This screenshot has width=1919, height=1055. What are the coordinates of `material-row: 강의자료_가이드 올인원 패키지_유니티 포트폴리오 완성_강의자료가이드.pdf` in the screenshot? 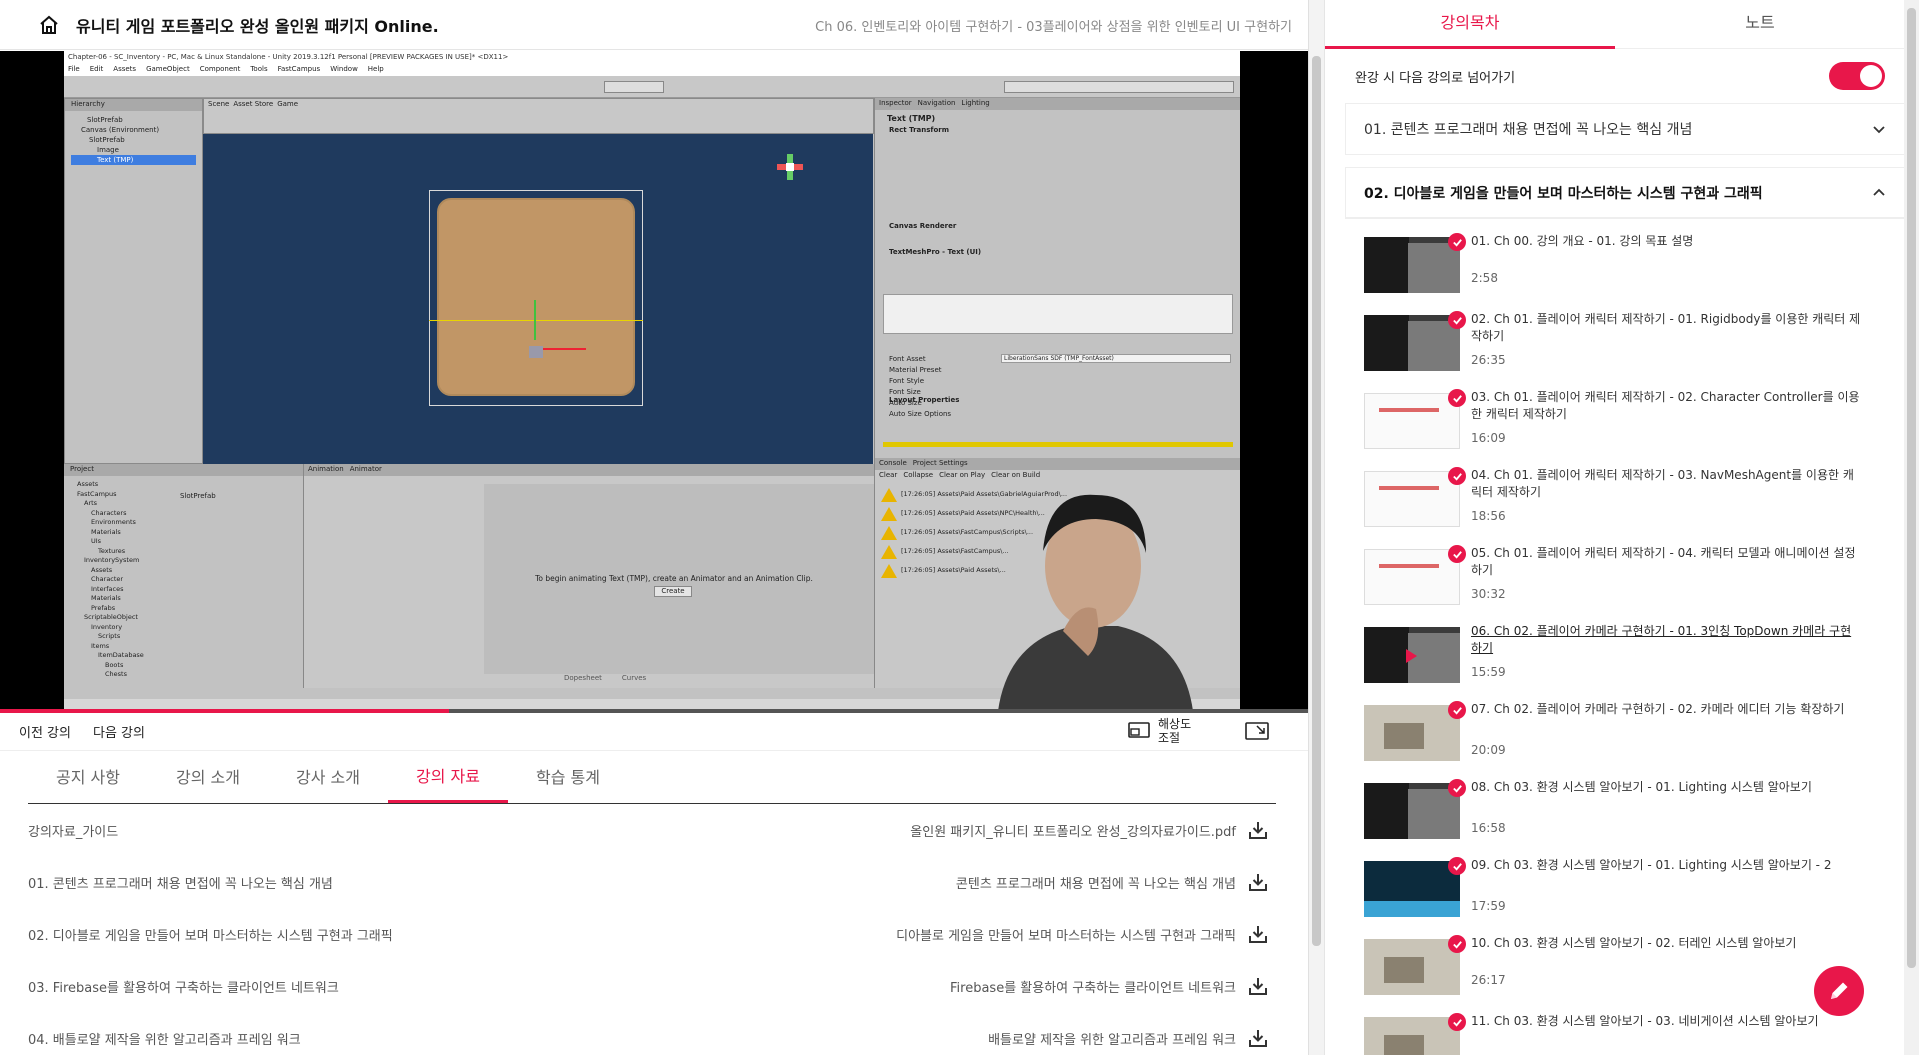 It's located at (648, 830).